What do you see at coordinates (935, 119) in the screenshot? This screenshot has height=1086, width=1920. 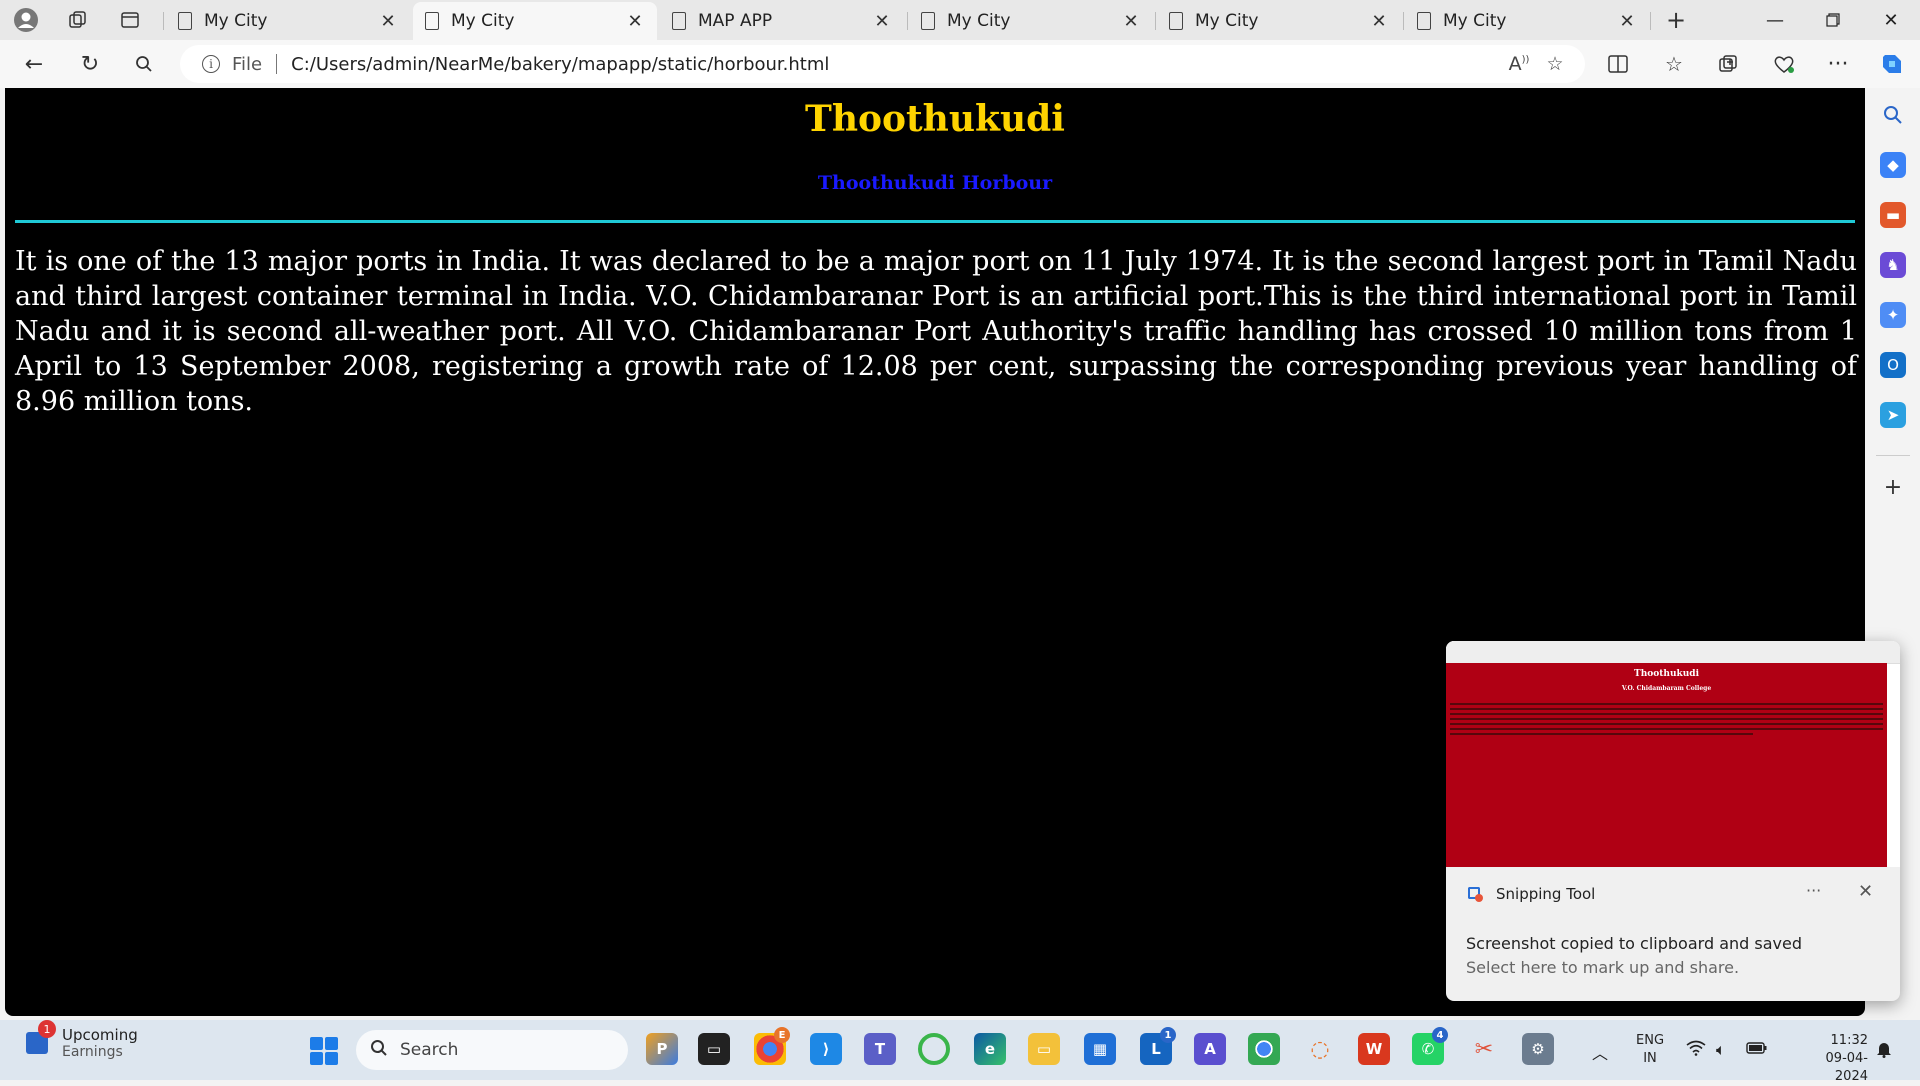 I see `page-title: Thoothukudi` at bounding box center [935, 119].